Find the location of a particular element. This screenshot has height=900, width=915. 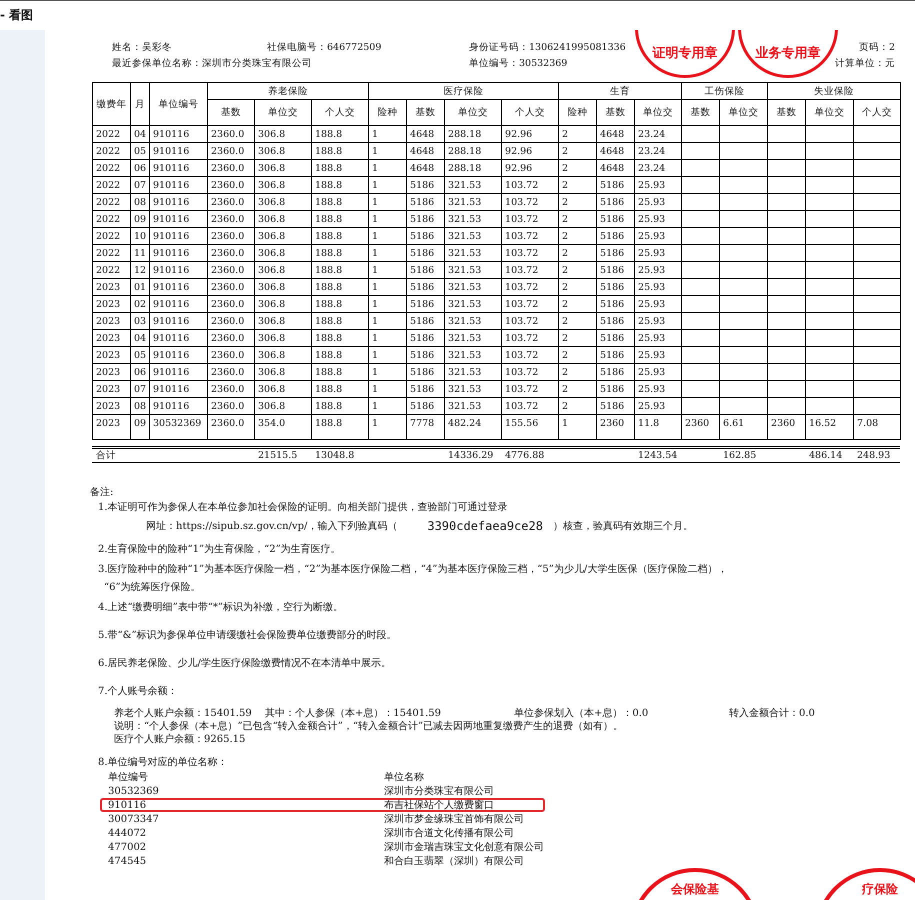

header-field: 计算单位：元 is located at coordinates (865, 64).